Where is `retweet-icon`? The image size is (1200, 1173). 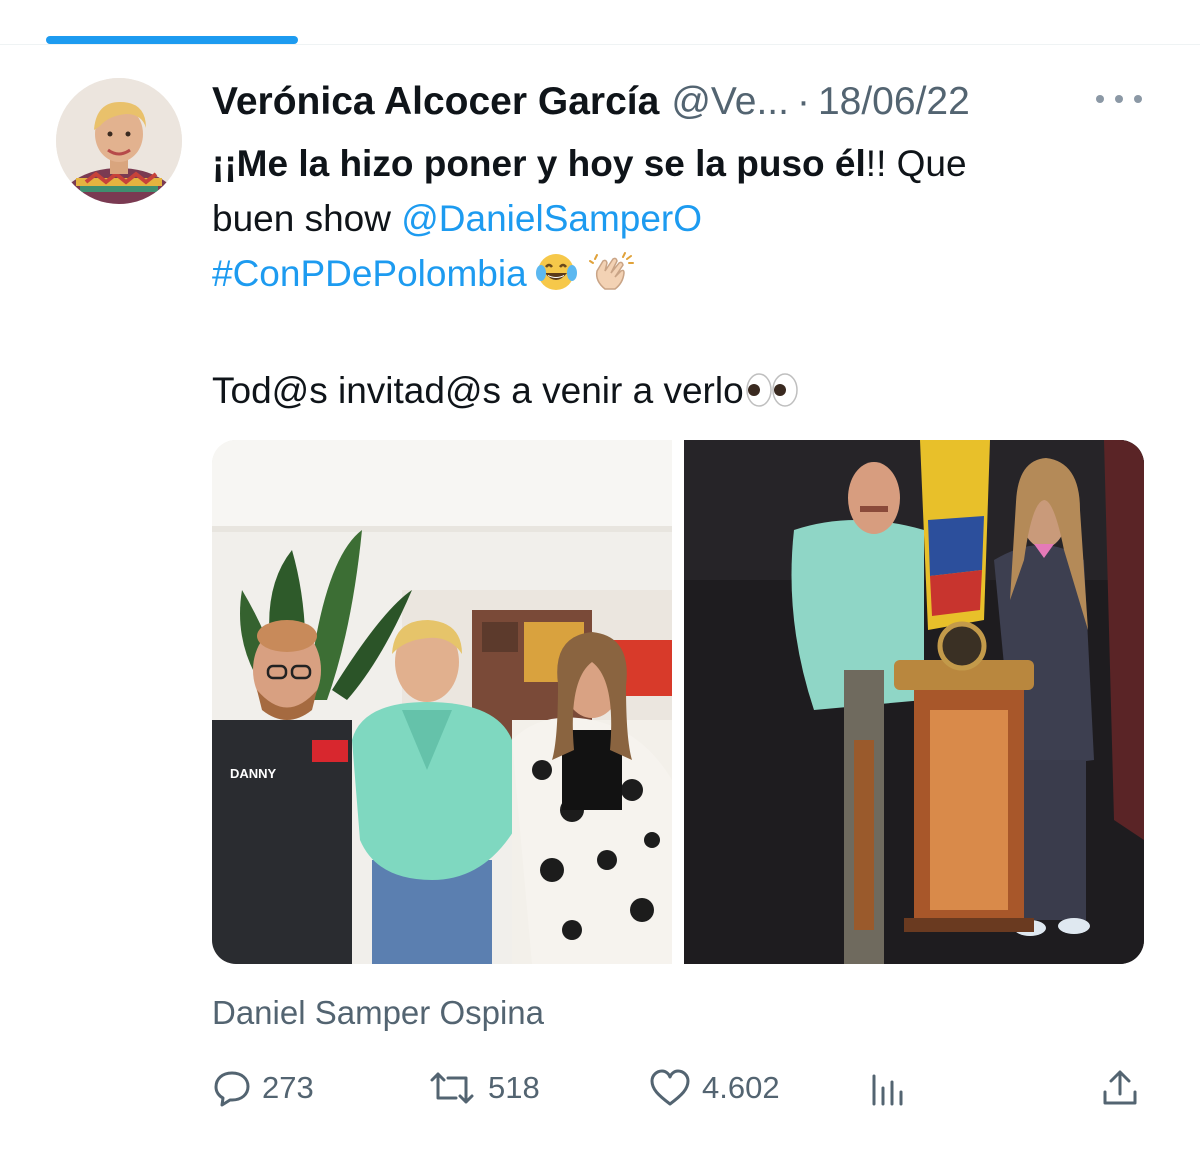 retweet-icon is located at coordinates (452, 1088).